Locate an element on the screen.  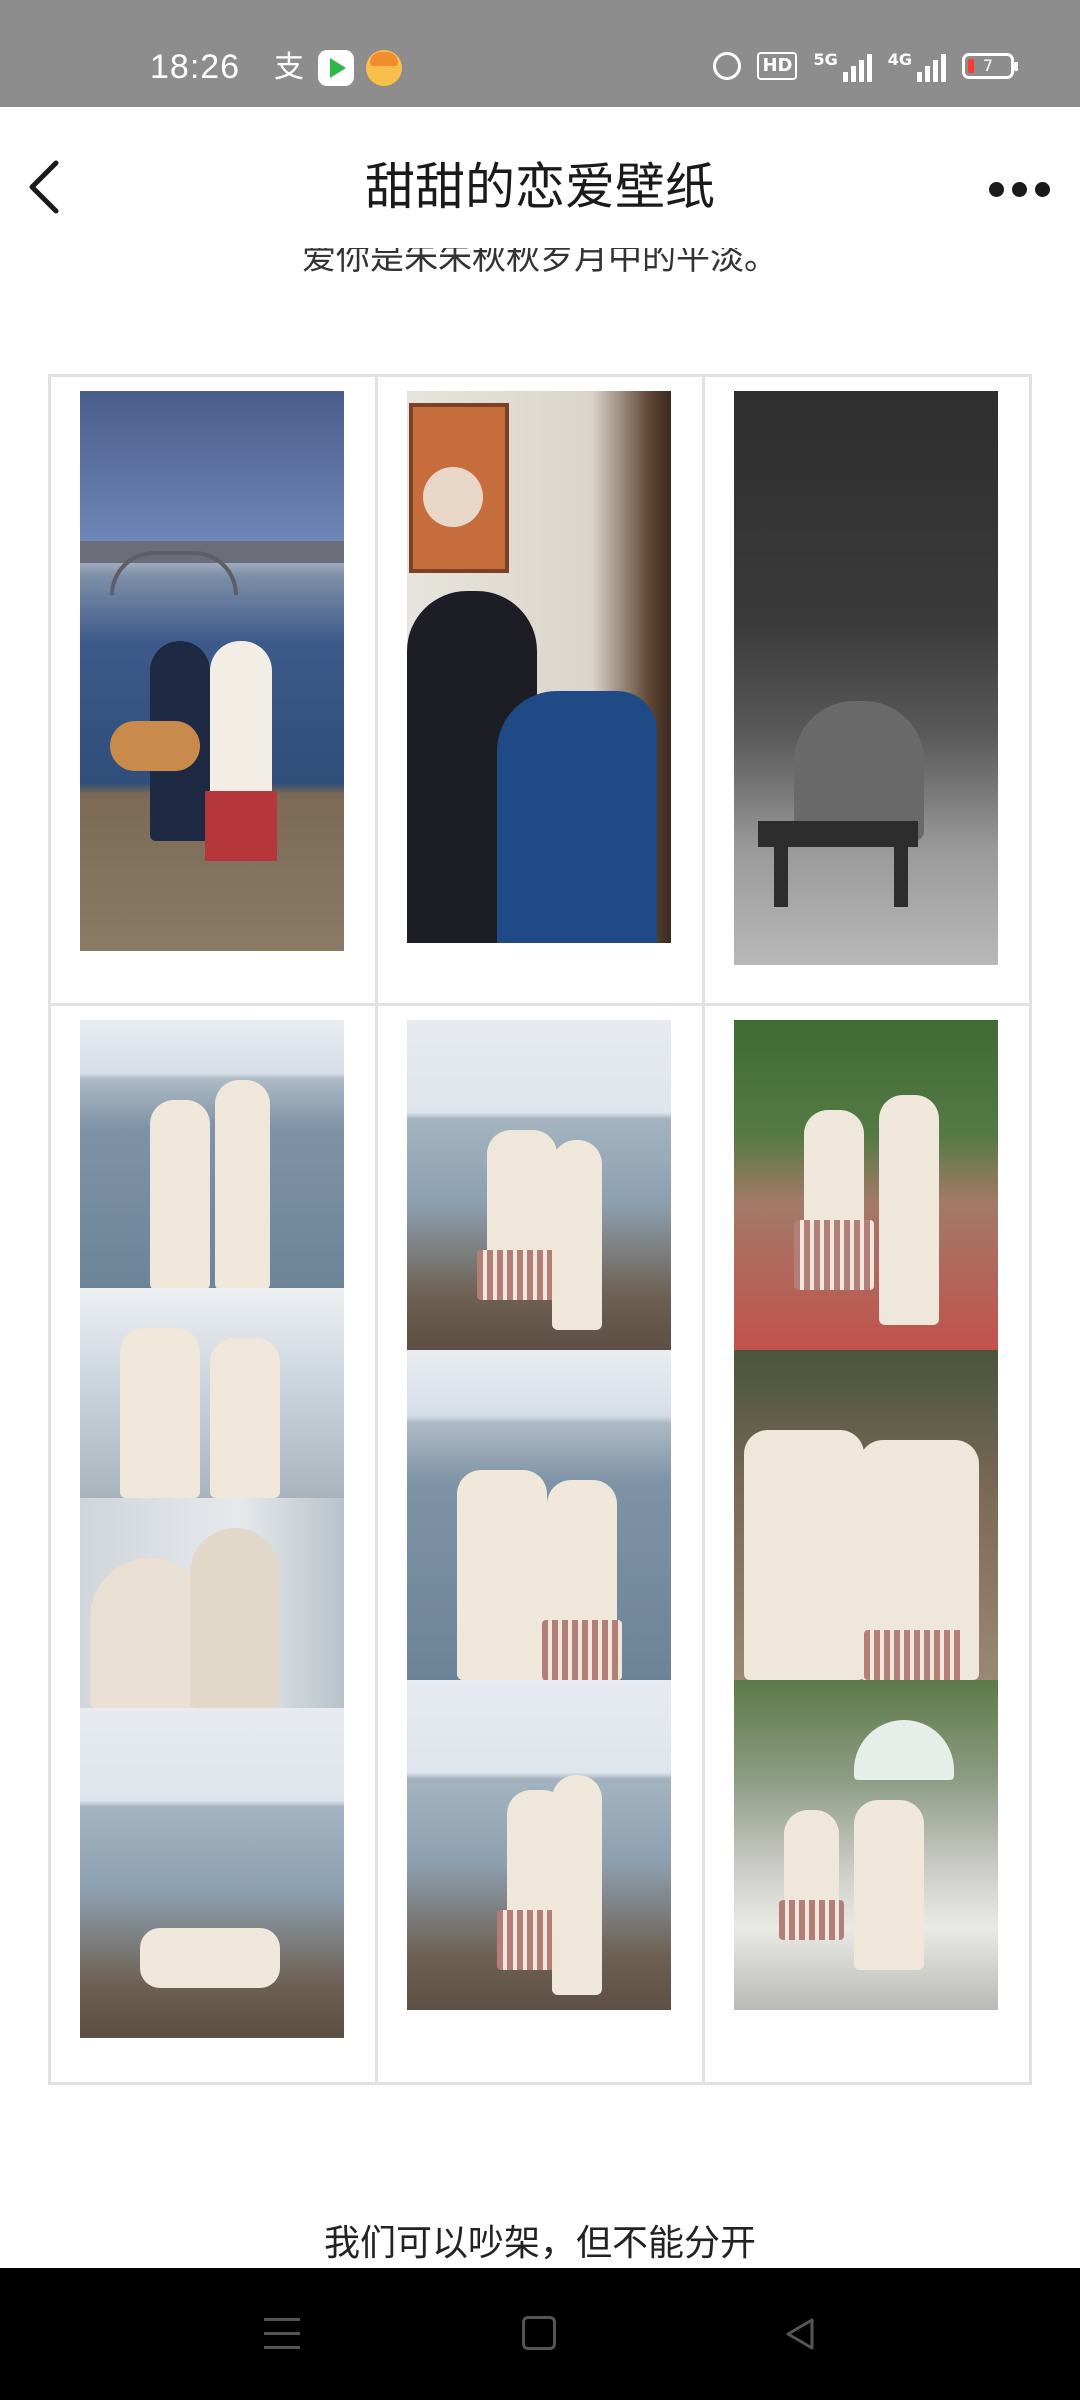
status-bar: 18:26 支 HD 5G 4G 7 is located at coordinates (540, 53).